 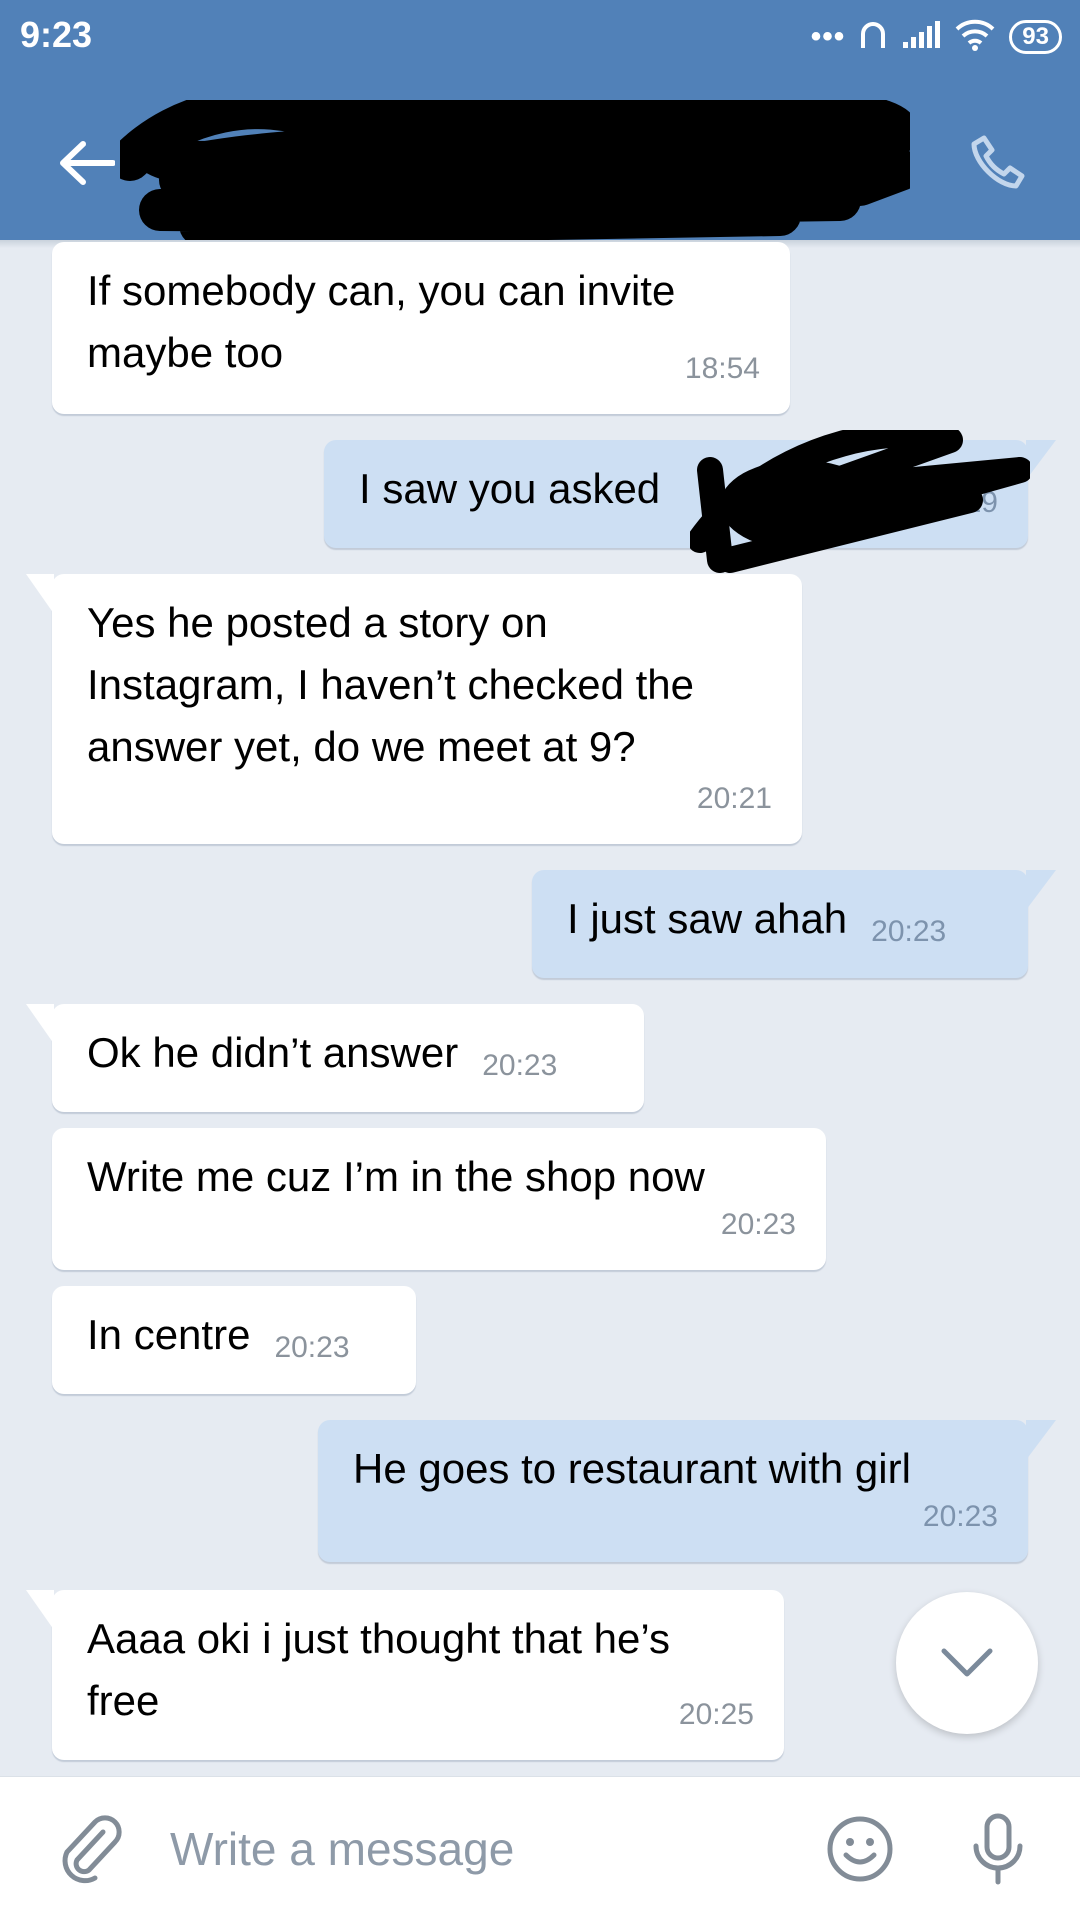 I want to click on message-composer, so click(x=540, y=1848).